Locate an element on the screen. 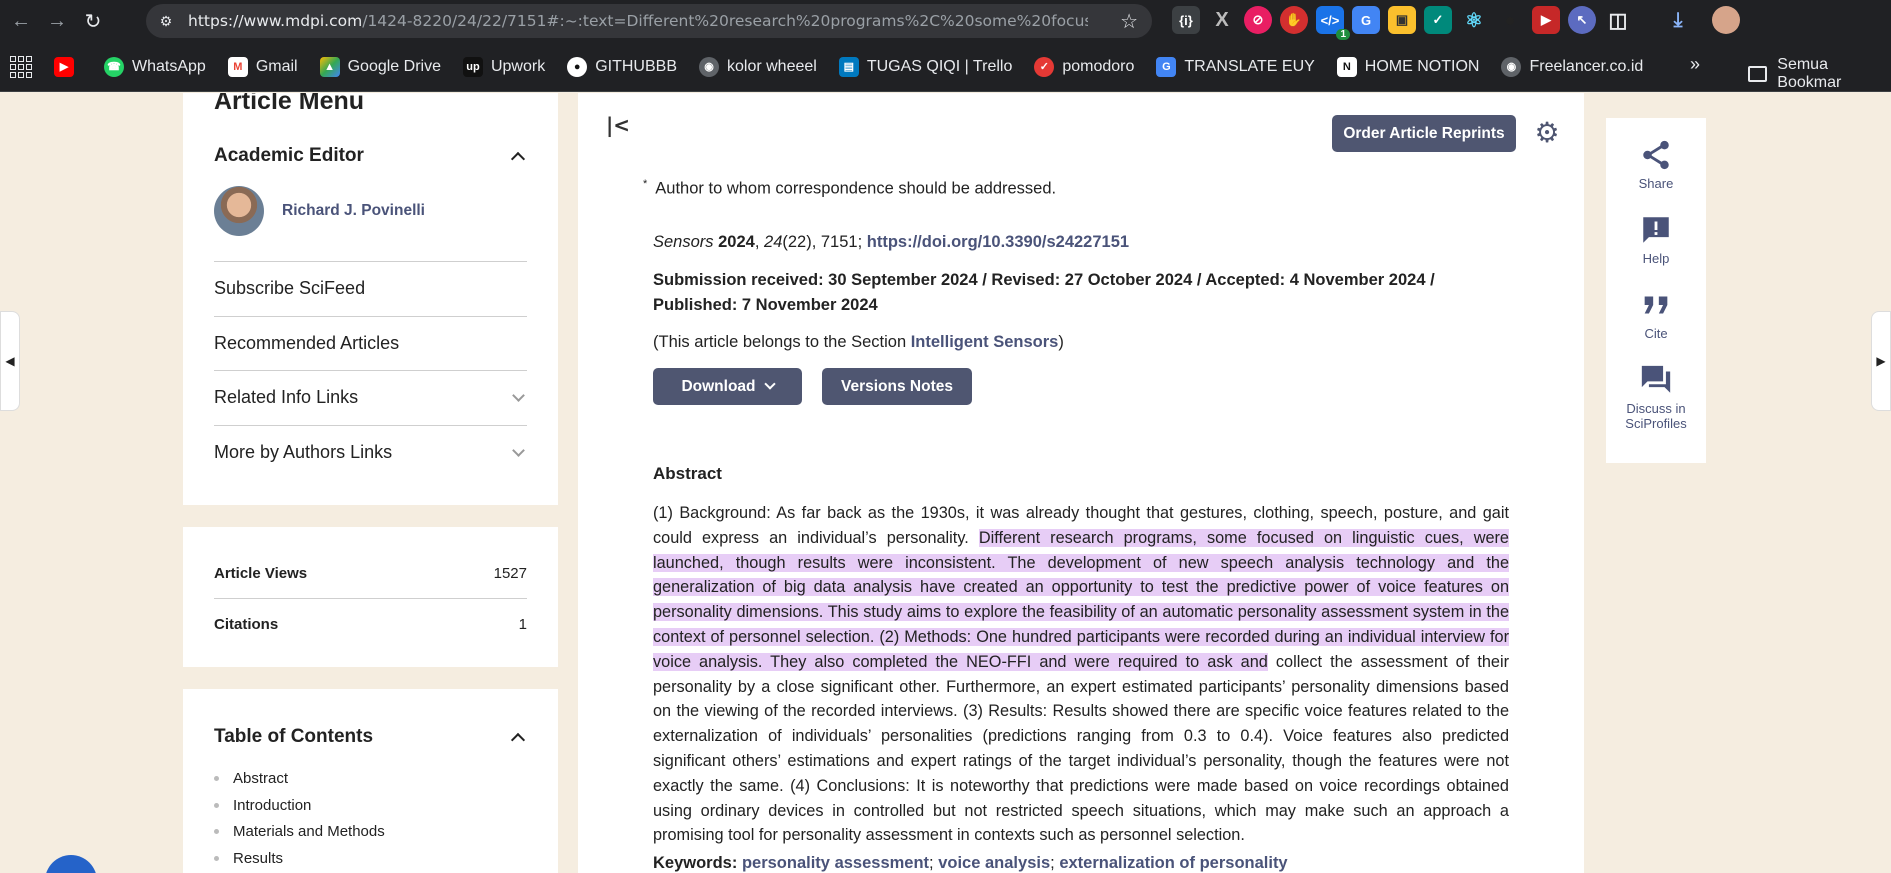 Image resolution: width=1891 pixels, height=873 pixels. translate-extension-icon: G is located at coordinates (1366, 20).